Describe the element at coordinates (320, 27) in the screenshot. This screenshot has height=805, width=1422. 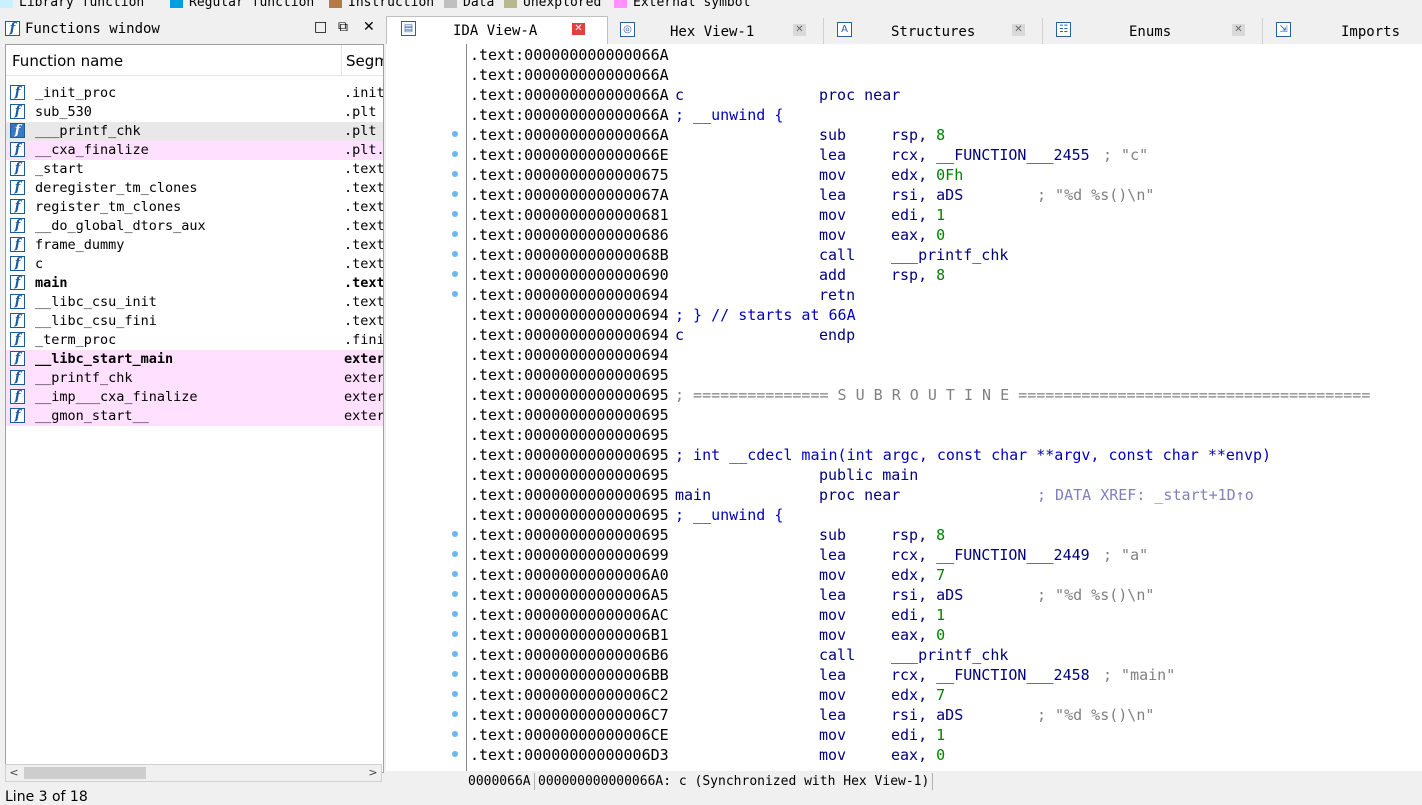
I see `restore-window-icon: □` at that location.